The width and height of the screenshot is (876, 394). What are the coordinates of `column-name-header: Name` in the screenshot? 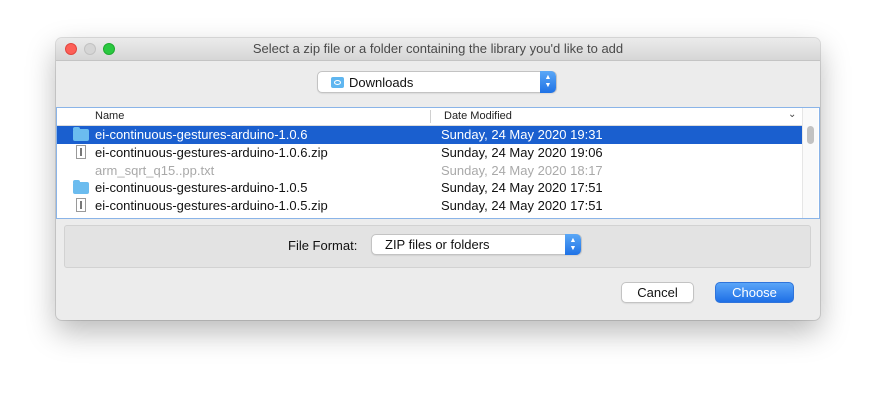 It's located at (109, 116).